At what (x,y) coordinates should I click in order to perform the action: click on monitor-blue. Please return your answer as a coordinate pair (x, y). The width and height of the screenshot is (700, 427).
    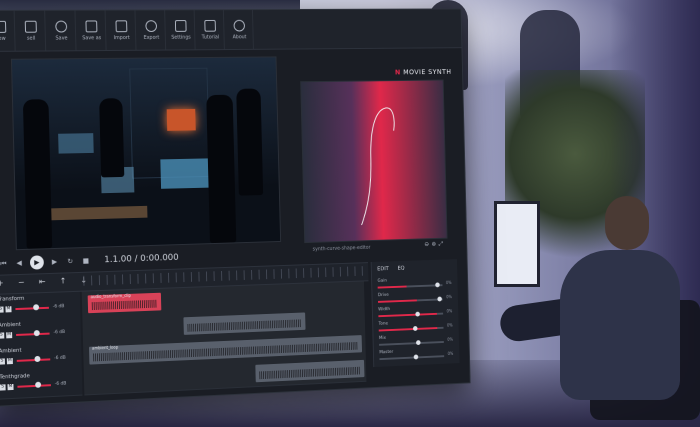
    Looking at the image, I should click on (76, 143).